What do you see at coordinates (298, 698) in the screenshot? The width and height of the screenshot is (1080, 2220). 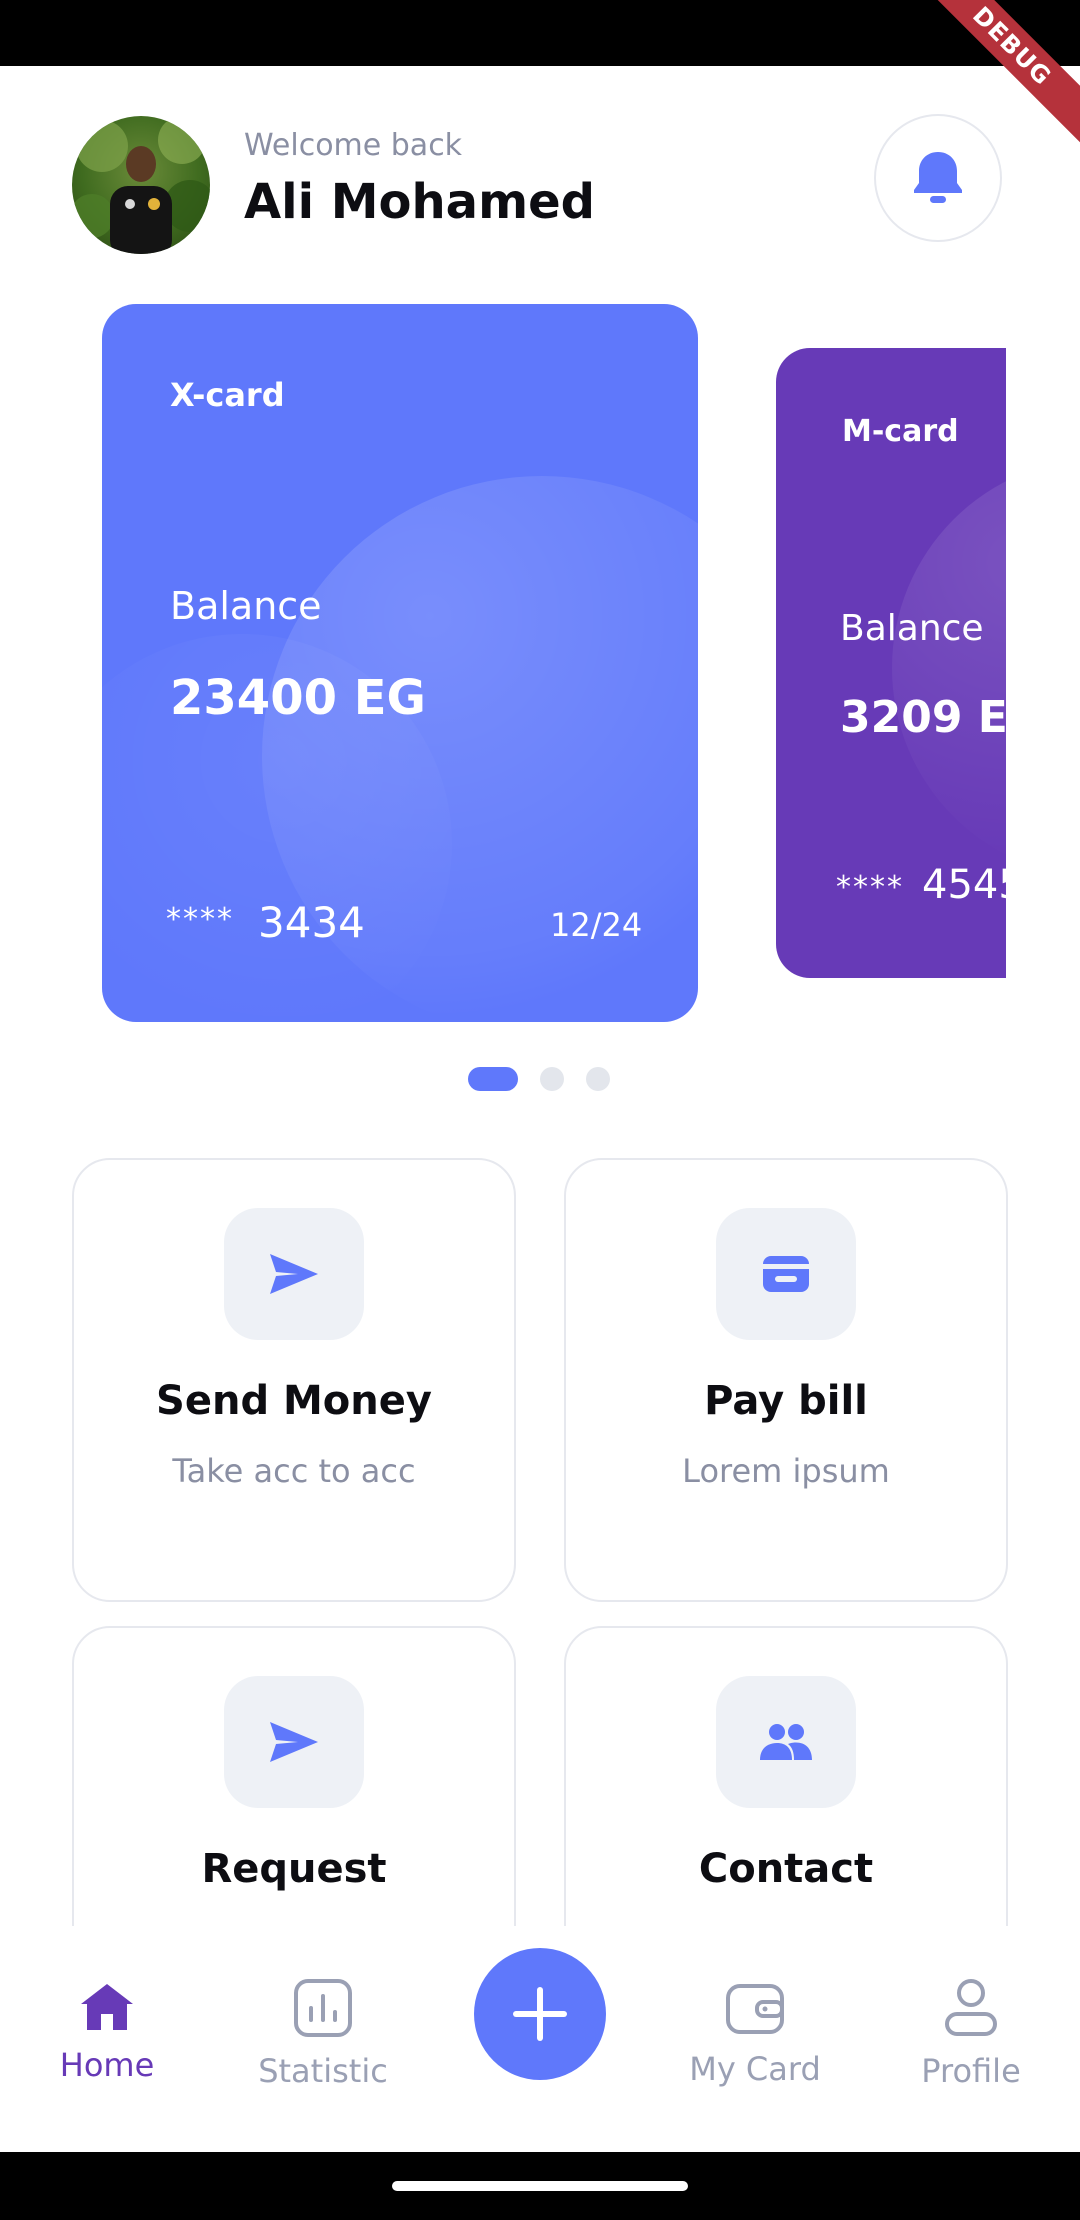 I see `balance-value: 23400 EG` at bounding box center [298, 698].